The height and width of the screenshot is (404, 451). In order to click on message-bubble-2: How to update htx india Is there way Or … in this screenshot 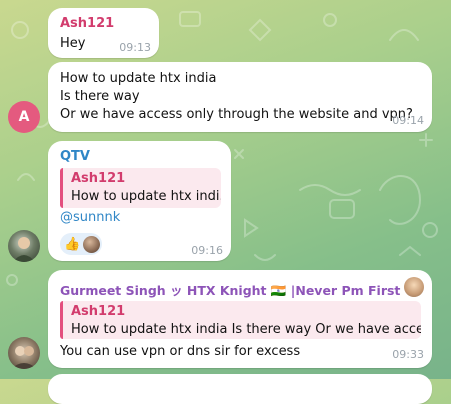, I will do `click(240, 97)`.